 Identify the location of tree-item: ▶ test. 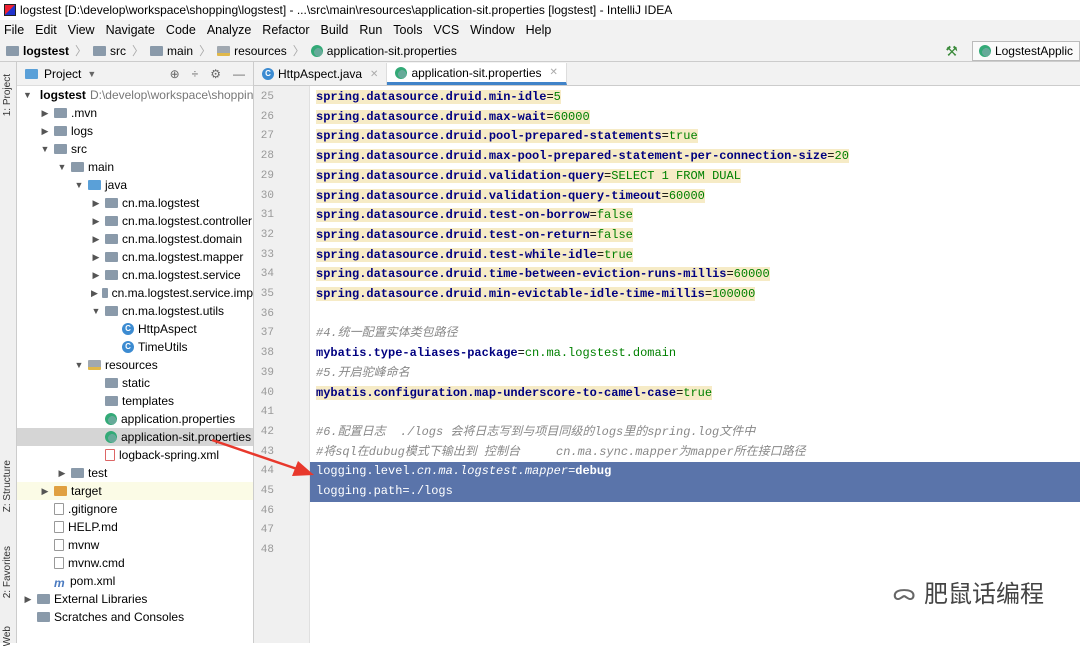
(135, 473).